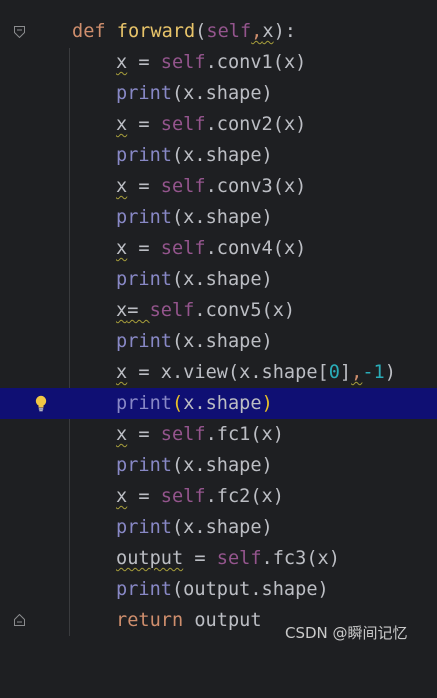 Image resolution: width=437 pixels, height=698 pixels. What do you see at coordinates (334, 372) in the screenshot?
I see `number-literal: 0` at bounding box center [334, 372].